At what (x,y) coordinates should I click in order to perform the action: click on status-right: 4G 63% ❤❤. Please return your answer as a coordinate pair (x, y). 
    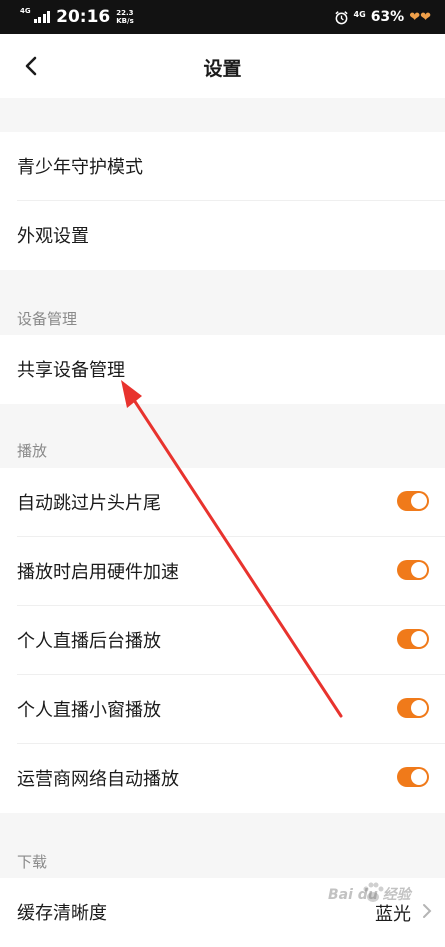
    Looking at the image, I should click on (382, 17).